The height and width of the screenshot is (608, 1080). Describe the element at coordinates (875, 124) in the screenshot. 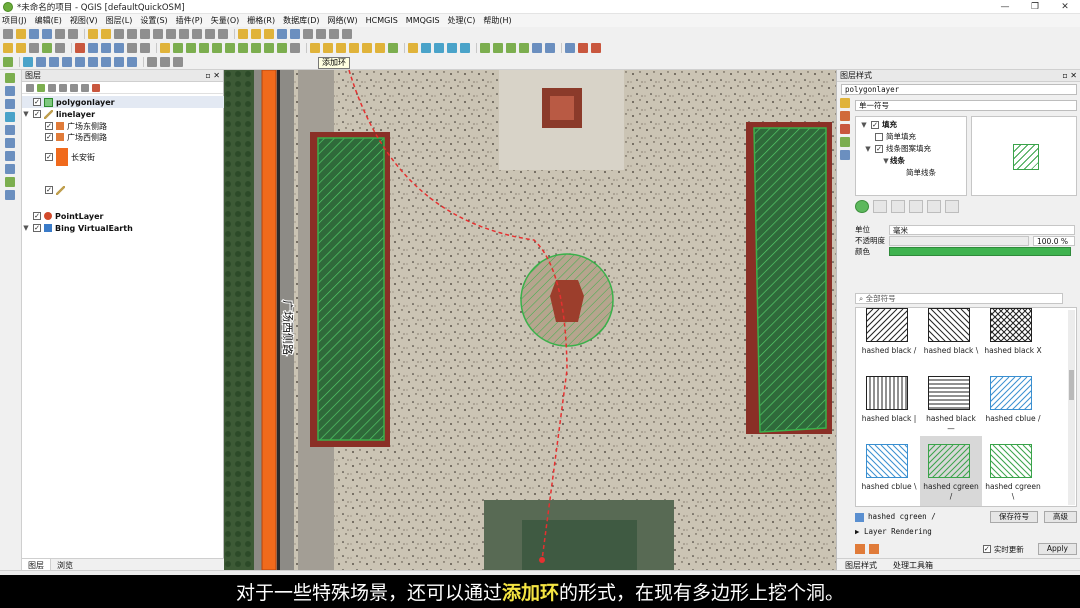

I see `symbol-checkbox: ✓` at that location.